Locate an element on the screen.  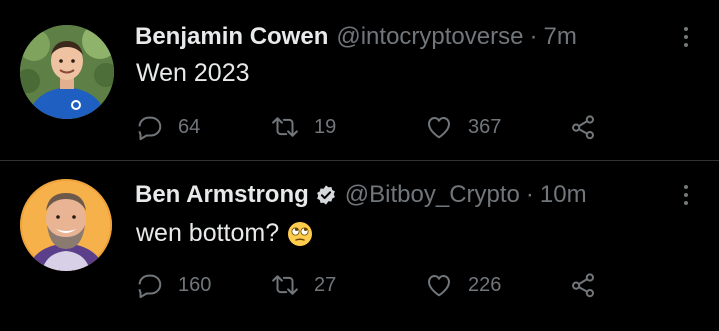
display-name: Benjamin Cowen is located at coordinates (231, 37).